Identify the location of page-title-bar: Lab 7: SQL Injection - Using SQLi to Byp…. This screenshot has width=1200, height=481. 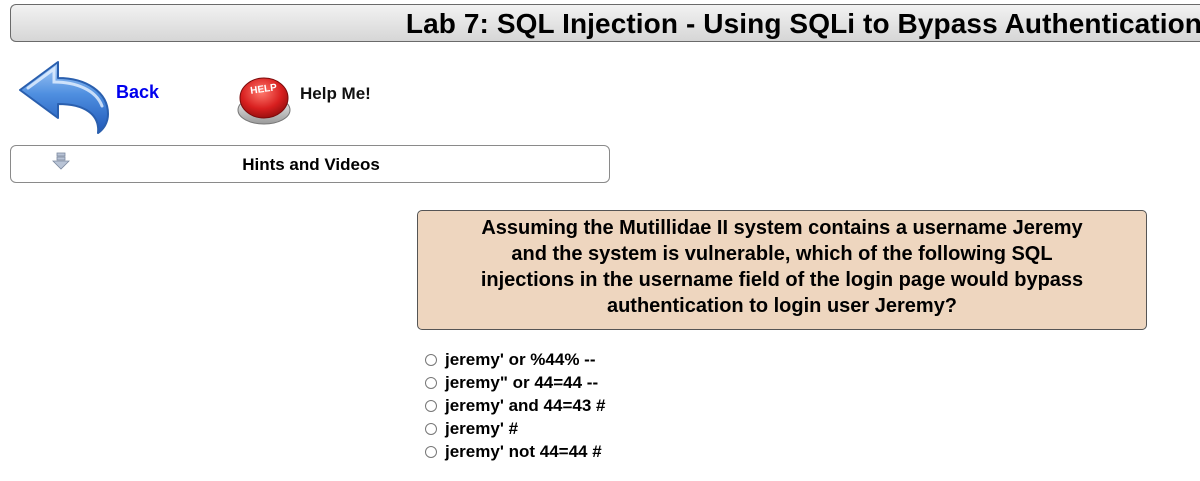
(605, 23).